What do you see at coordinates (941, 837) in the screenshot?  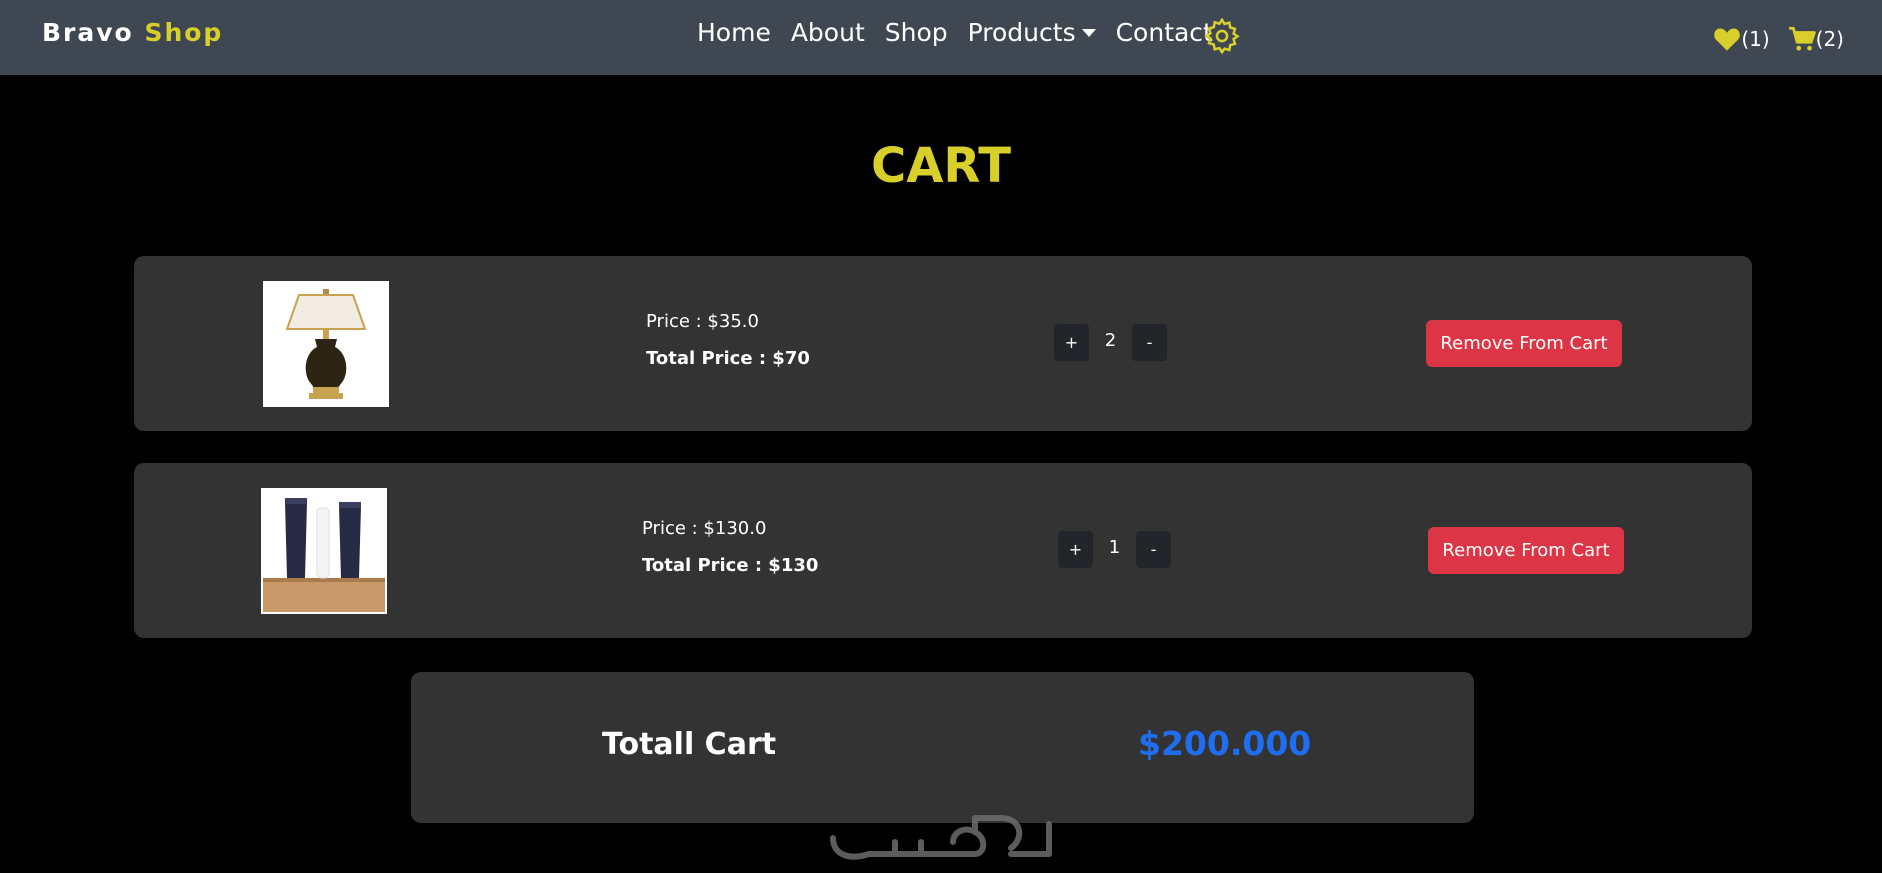 I see `watermark-logo` at bounding box center [941, 837].